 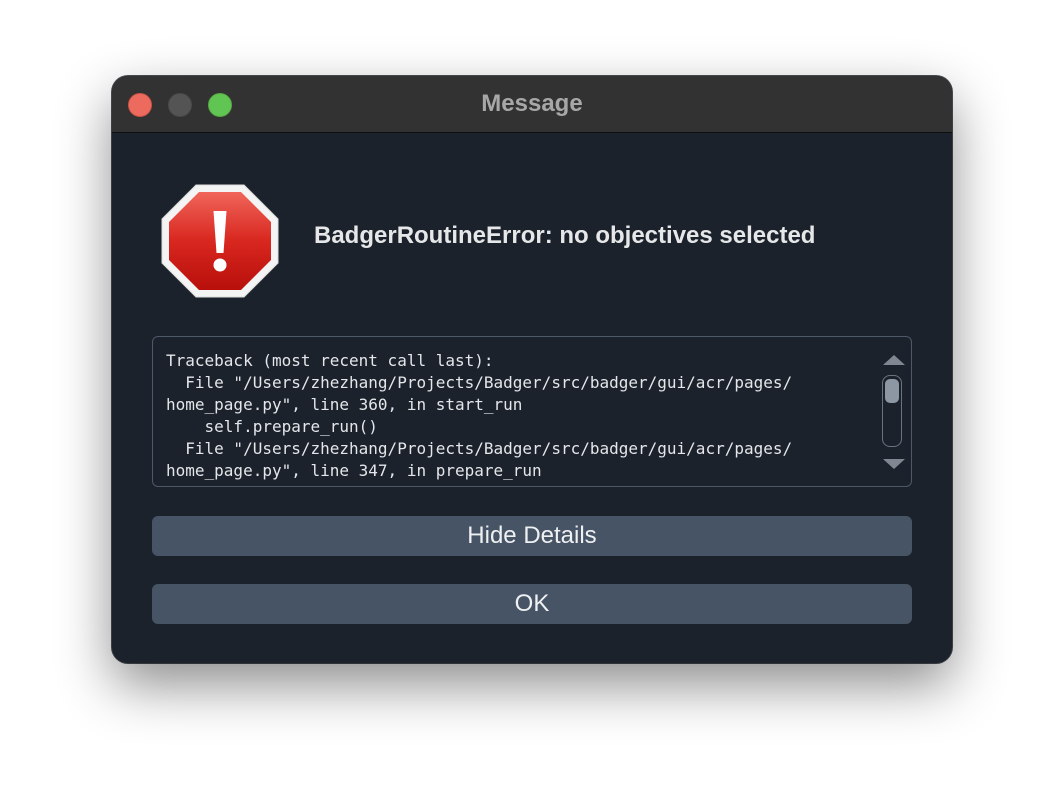 I want to click on arrow-down-icon, so click(x=894, y=464).